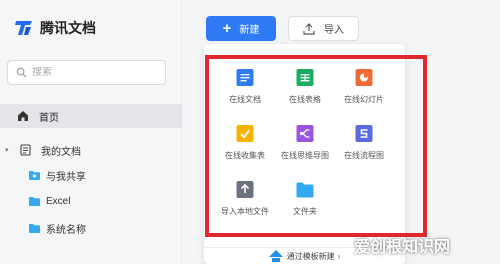  I want to click on brand-name: 腾讯文档, so click(68, 28).